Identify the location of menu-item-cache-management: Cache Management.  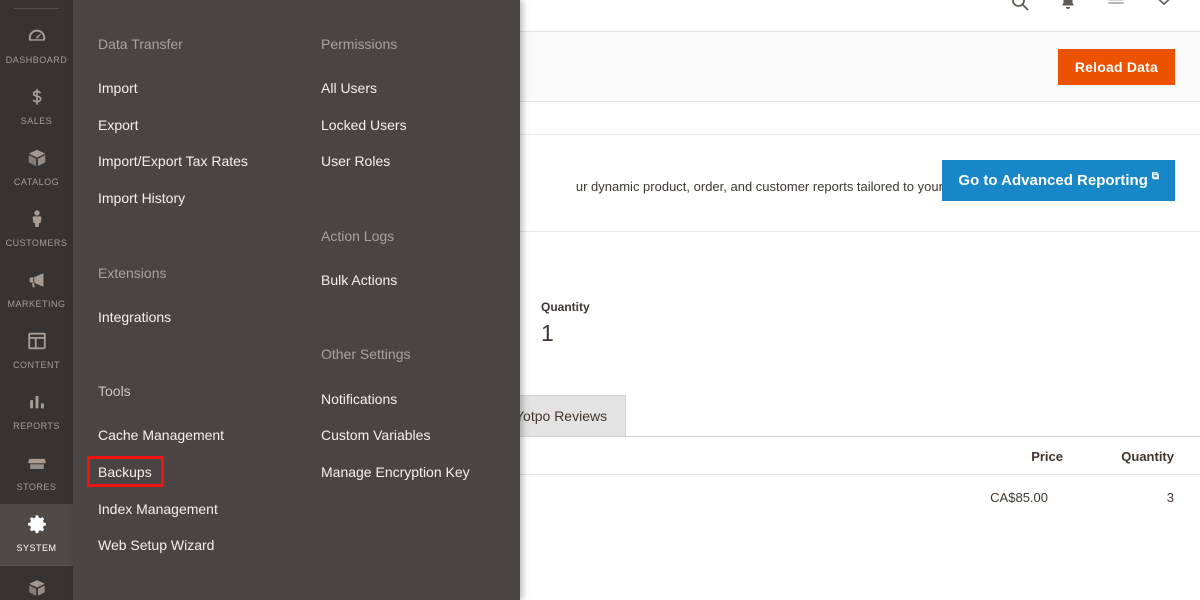
(161, 435).